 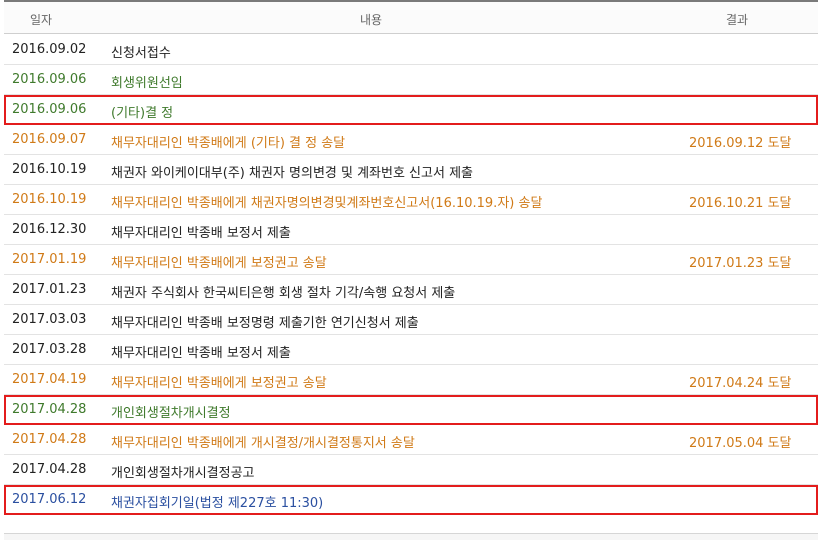 What do you see at coordinates (49, 319) in the screenshot?
I see `row-date: 2017.03.03` at bounding box center [49, 319].